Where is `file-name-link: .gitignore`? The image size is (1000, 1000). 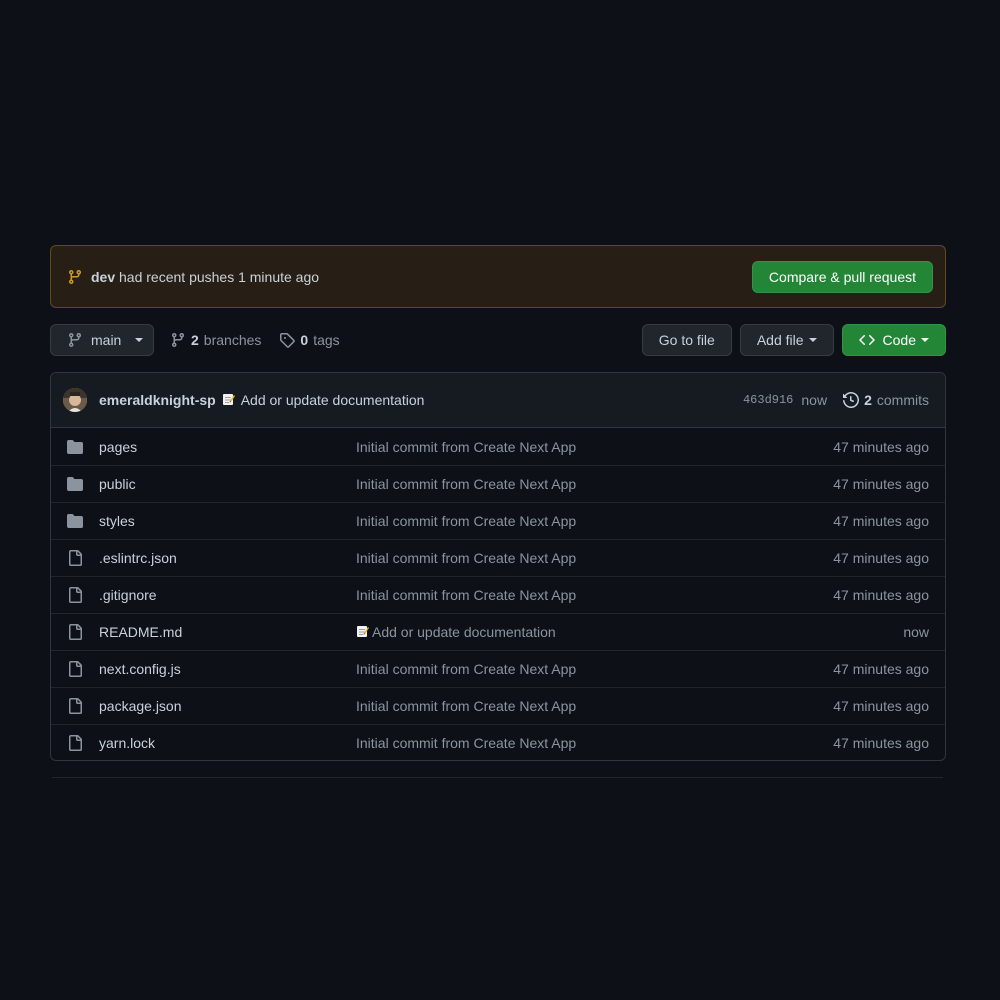
file-name-link: .gitignore is located at coordinates (227, 595).